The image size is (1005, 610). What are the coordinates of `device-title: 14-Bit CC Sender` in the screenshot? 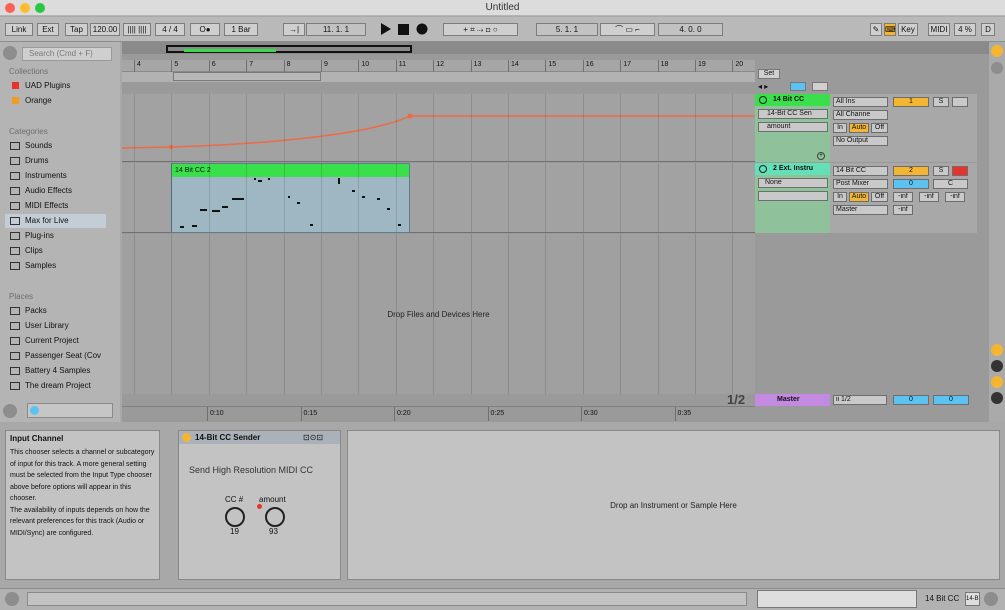 It's located at (227, 437).